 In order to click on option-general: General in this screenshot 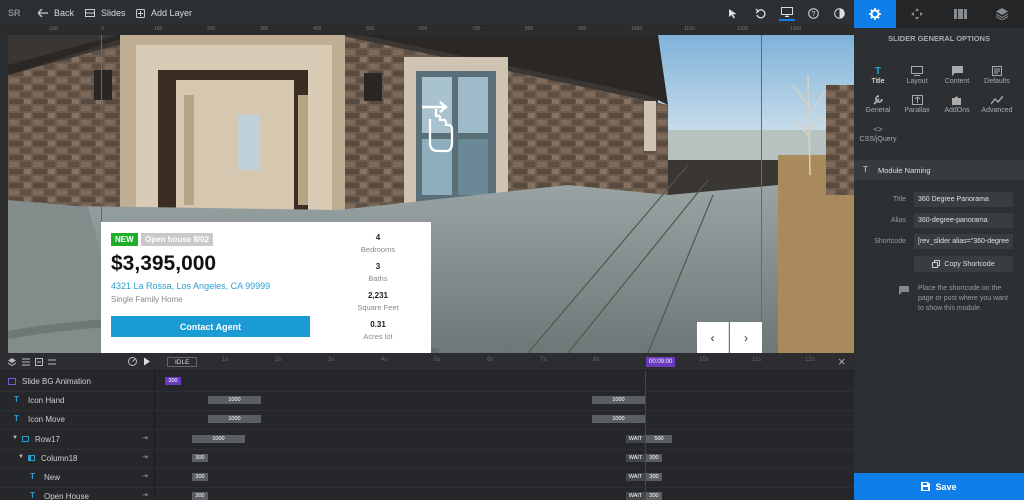, I will do `click(878, 103)`.